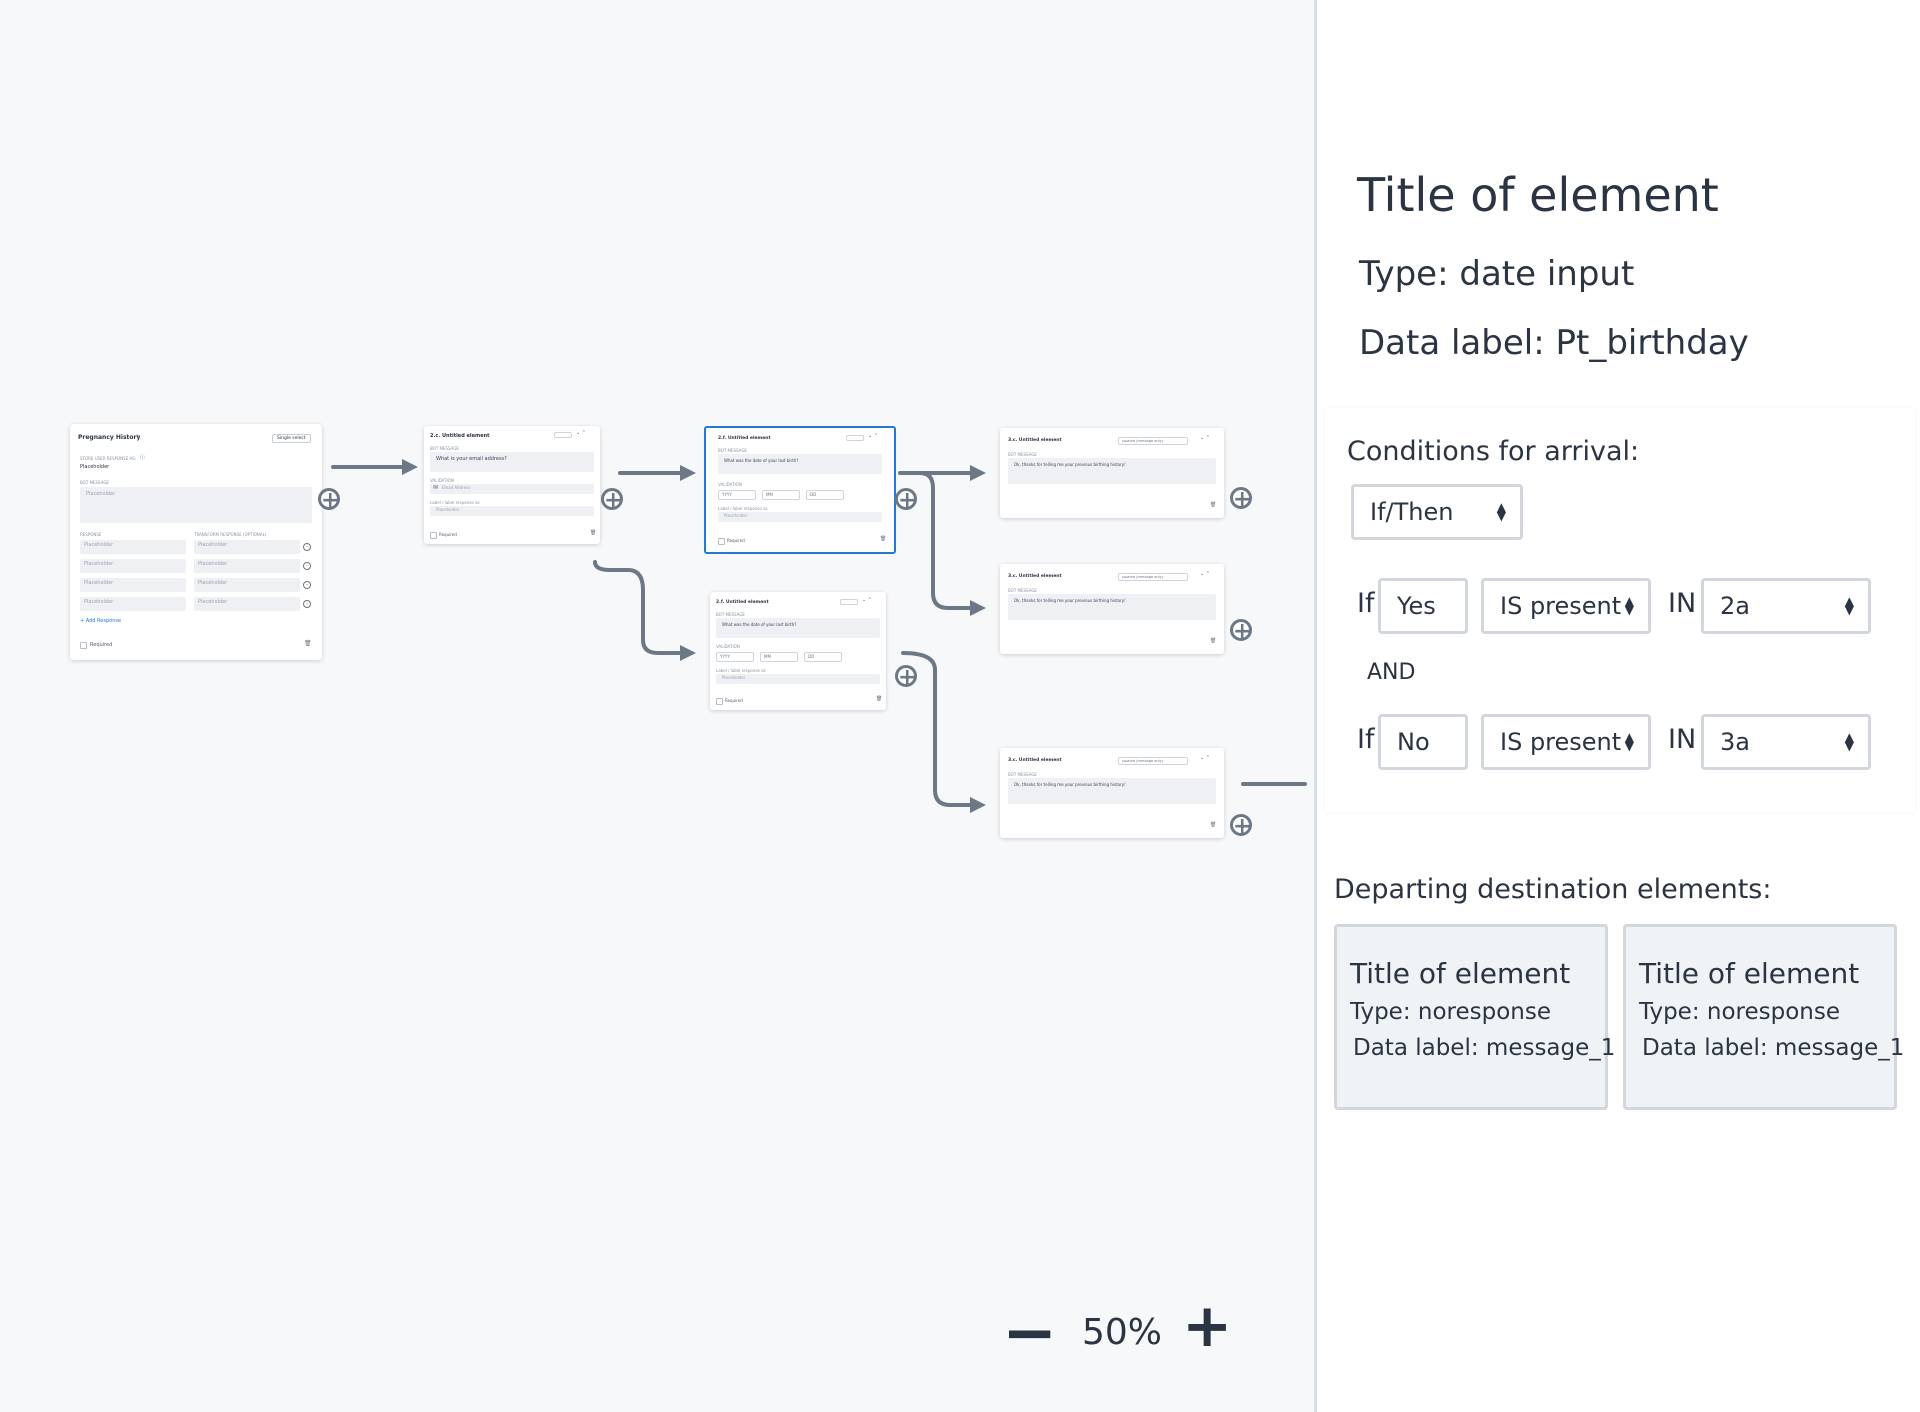 The image size is (1920, 1412). What do you see at coordinates (1035, 440) in the screenshot?
I see `card-title: 3.c. Untitled element` at bounding box center [1035, 440].